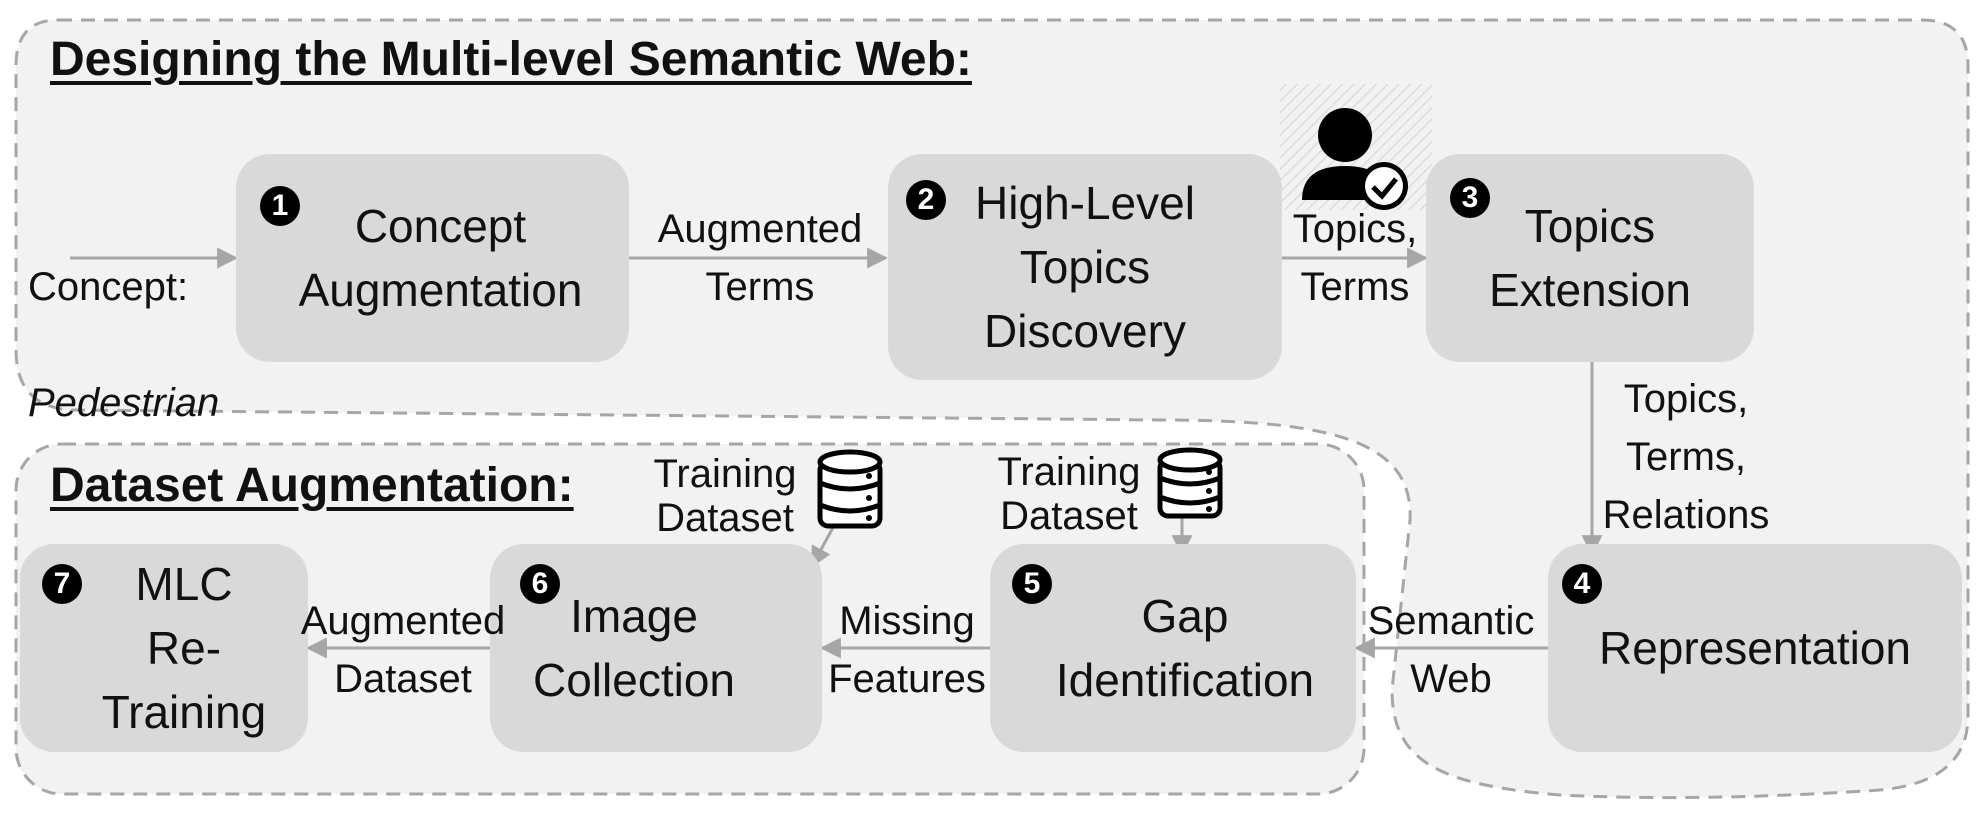 The width and height of the screenshot is (1982, 816). I want to click on step-2-box: 2 High-Level Topics Discovery, so click(1085, 267).